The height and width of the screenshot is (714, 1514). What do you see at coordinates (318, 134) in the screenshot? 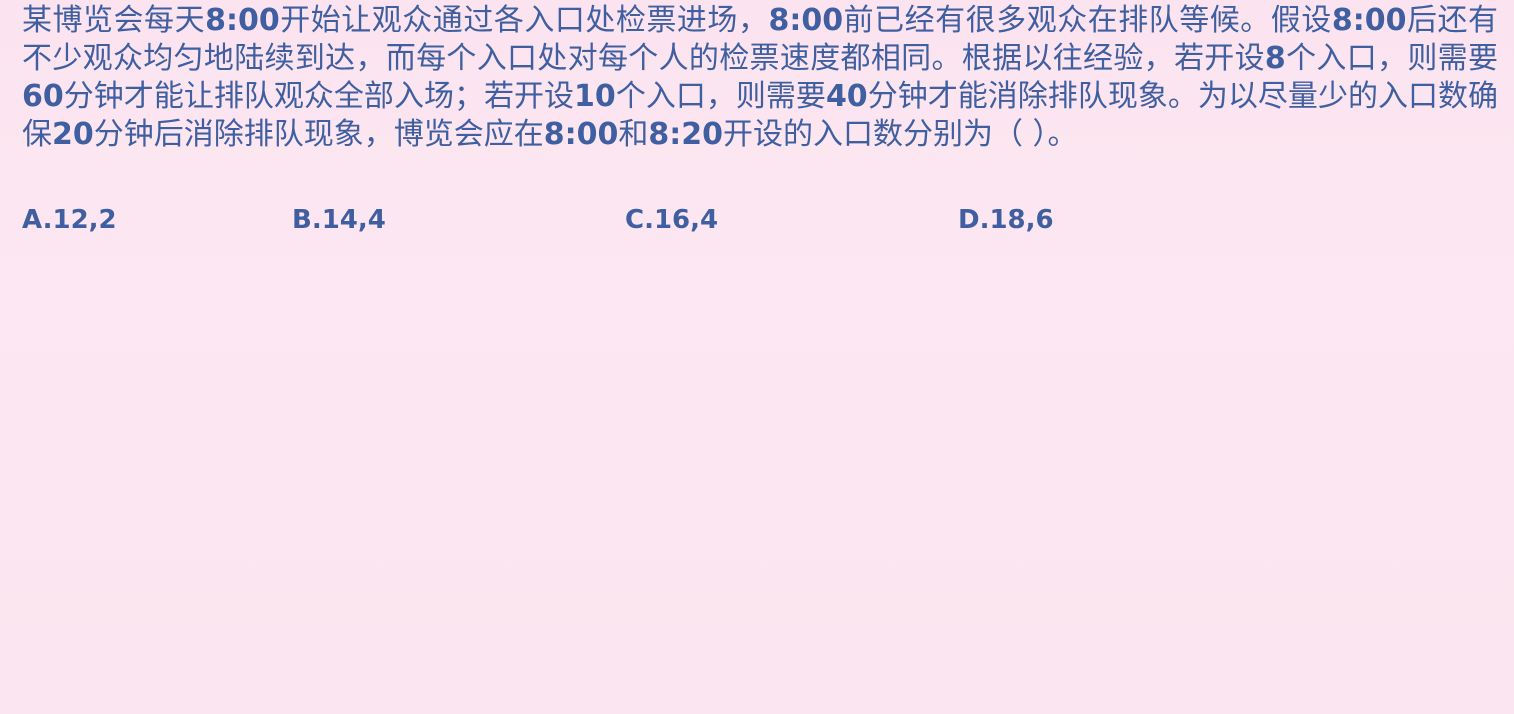
I see `question-segment: 分钟后消除排队现象，博览会应在` at bounding box center [318, 134].